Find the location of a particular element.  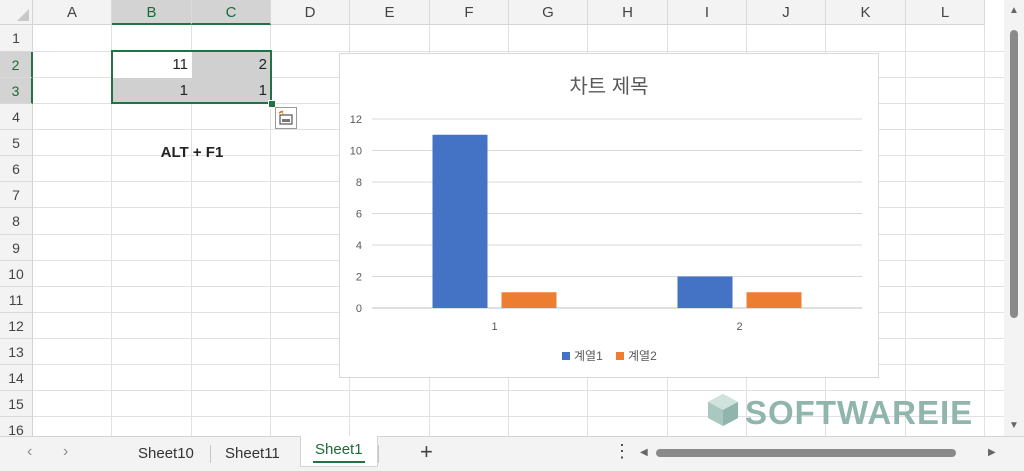

column-header-e: E is located at coordinates (390, 12).